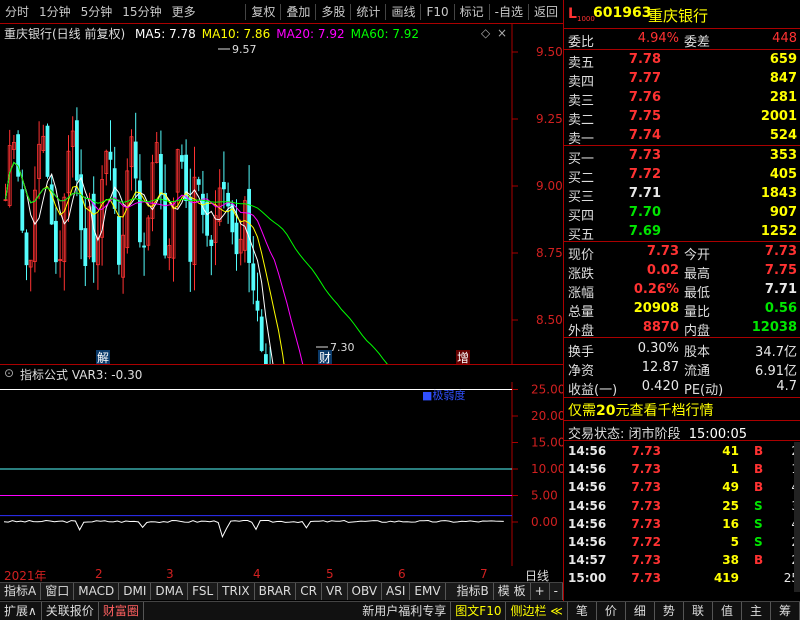 This screenshot has width=800, height=620. What do you see at coordinates (682, 137) in the screenshot?
I see `asks-row: 卖一 7.74 524` at bounding box center [682, 137].